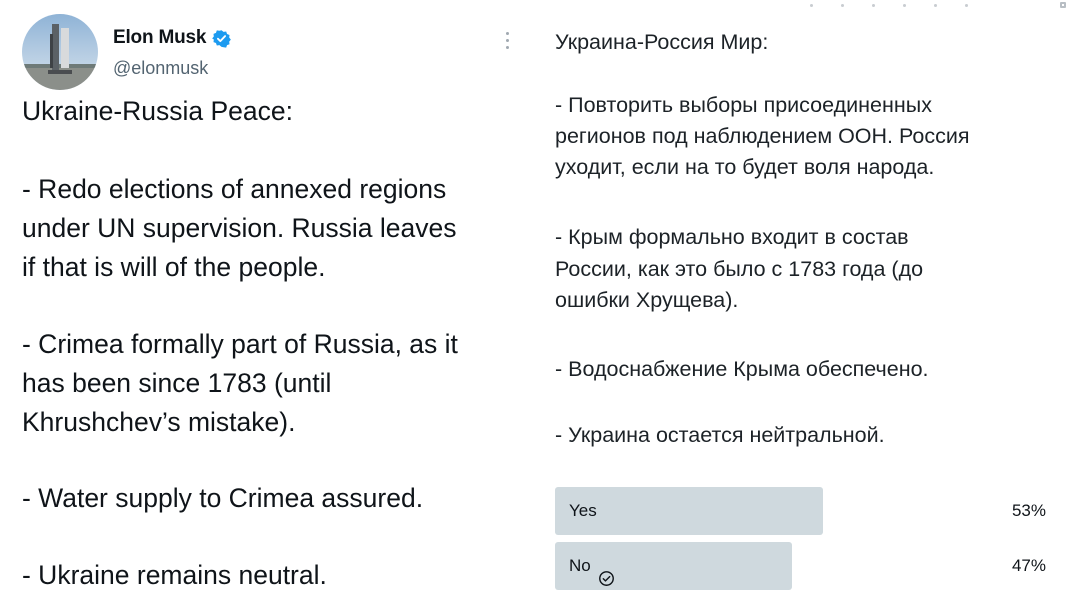  What do you see at coordinates (592, 566) in the screenshot?
I see `poll-option-label: No` at bounding box center [592, 566].